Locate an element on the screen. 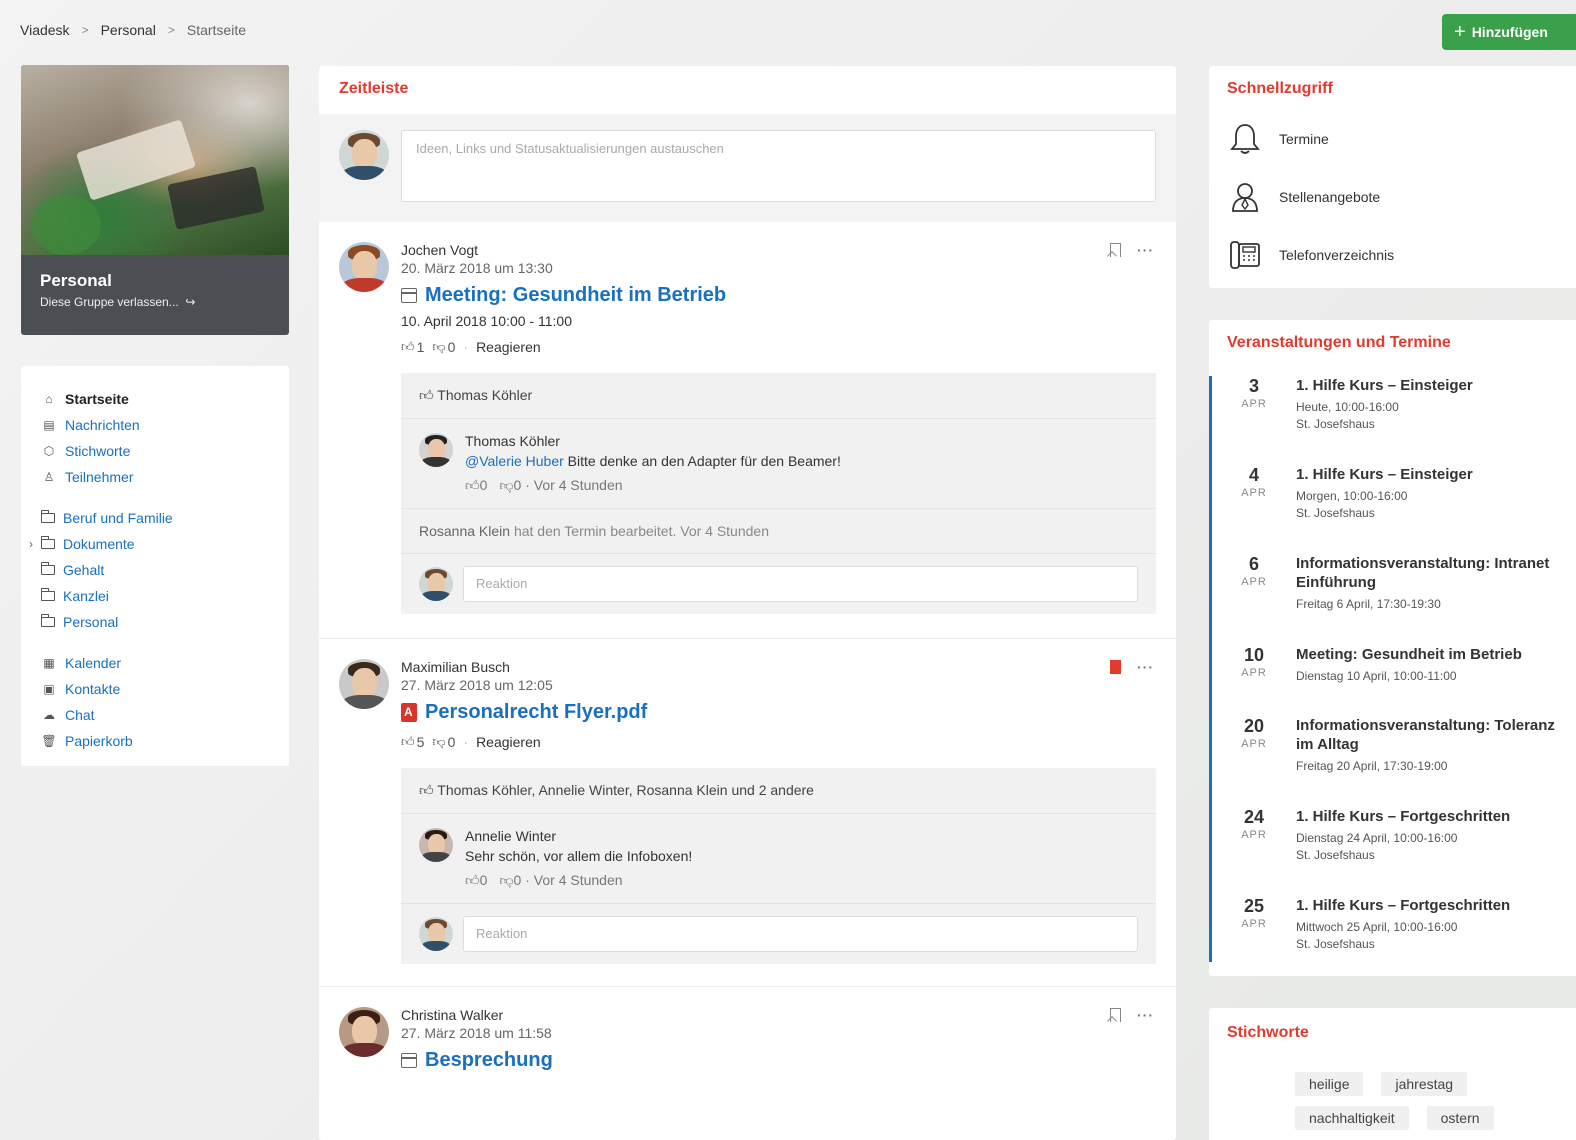 This screenshot has height=1140, width=1576. folder-item-personal: Personal is located at coordinates (164, 622).